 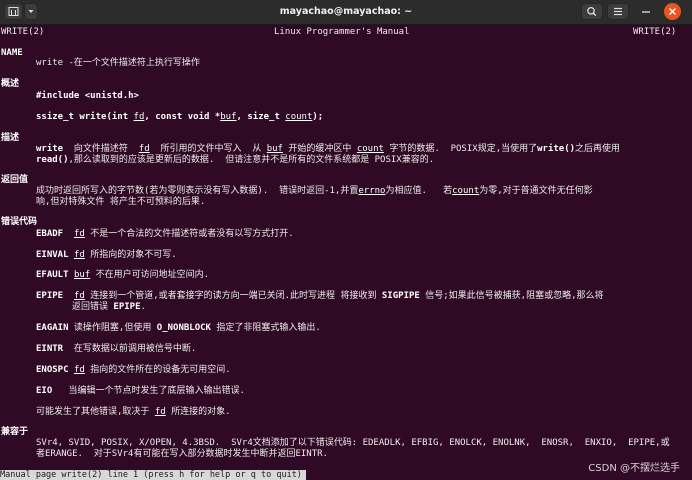 What do you see at coordinates (52, 255) in the screenshot?
I see `error-code: EINVAL` at bounding box center [52, 255].